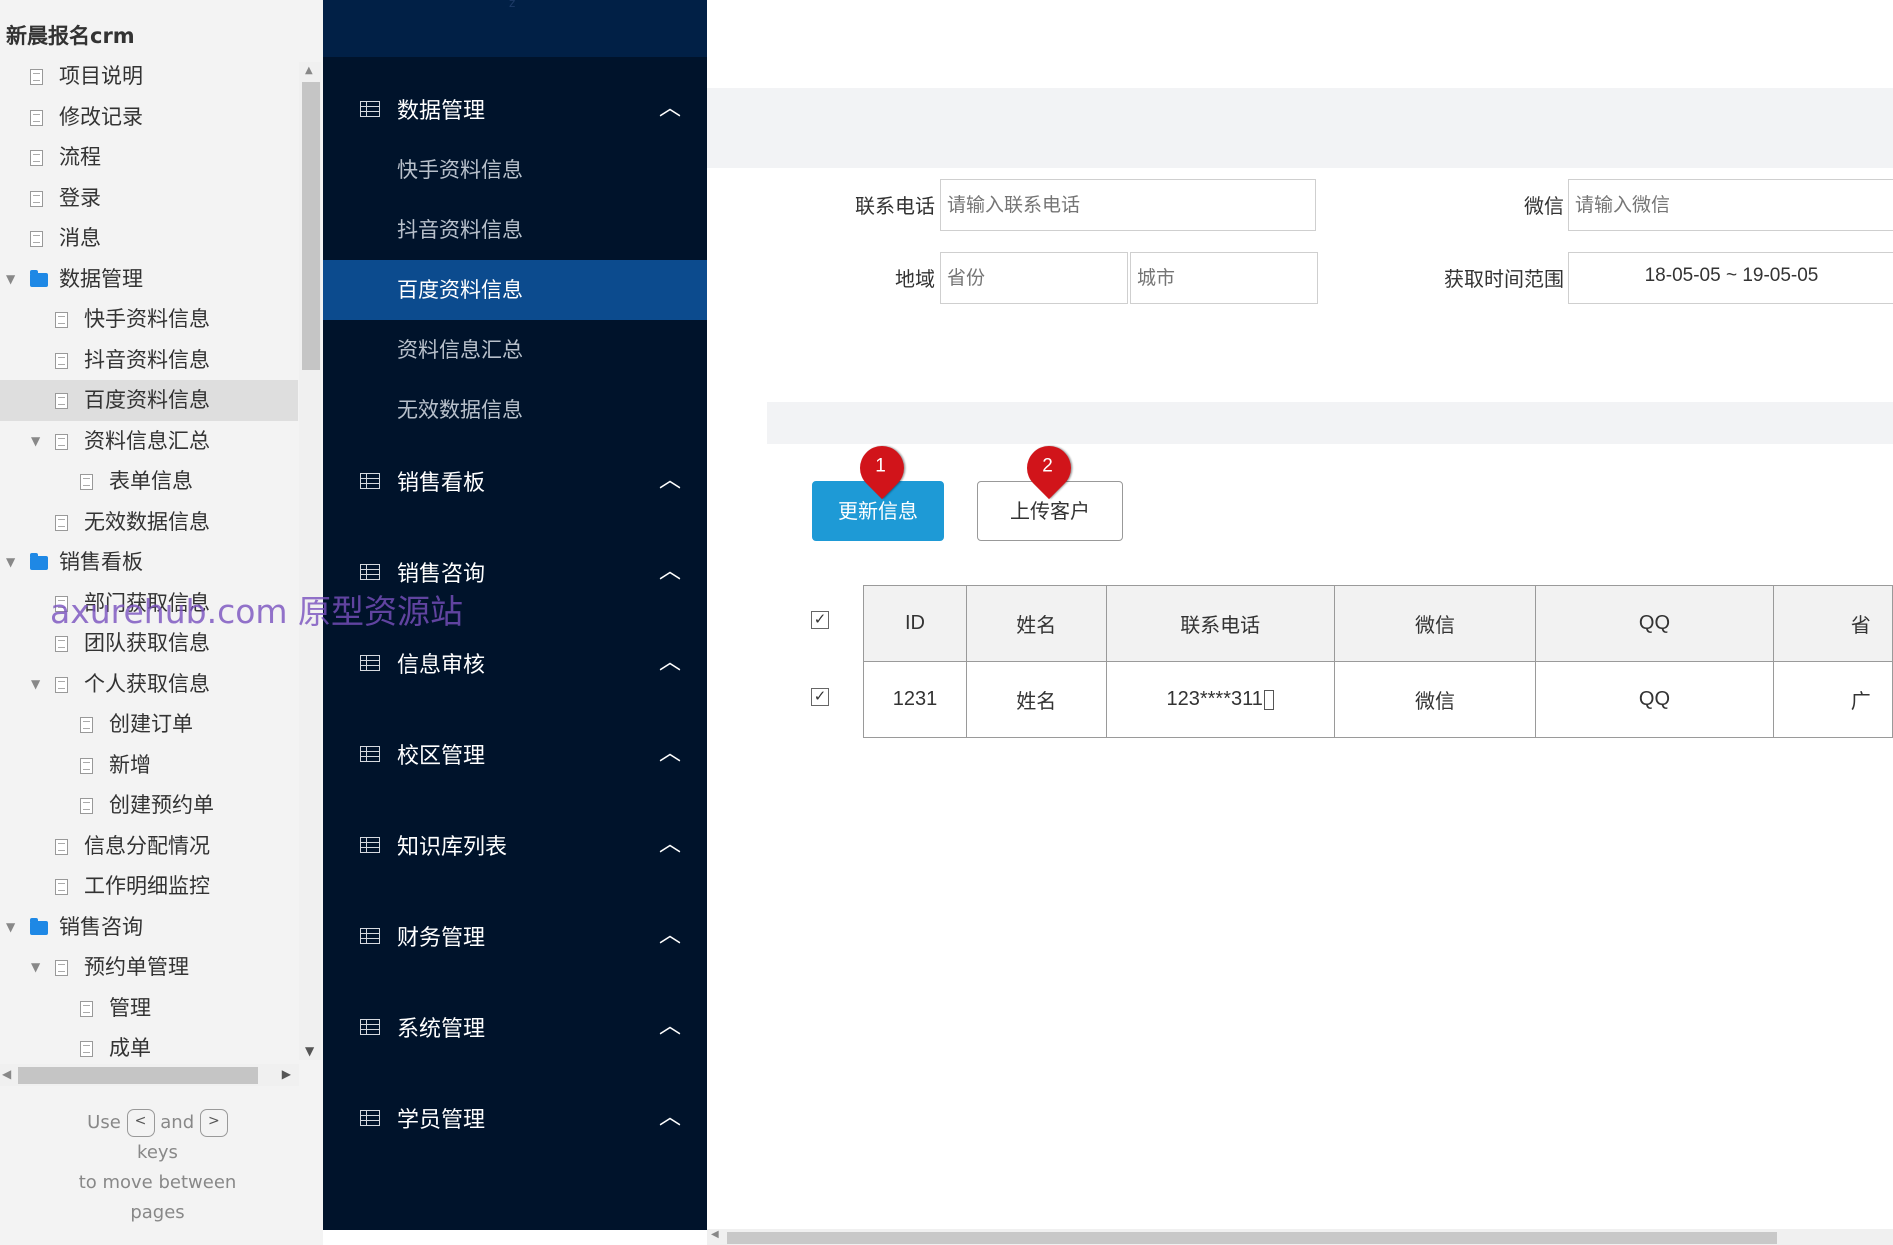  I want to click on project-title: 新晨报名crm, so click(70, 36).